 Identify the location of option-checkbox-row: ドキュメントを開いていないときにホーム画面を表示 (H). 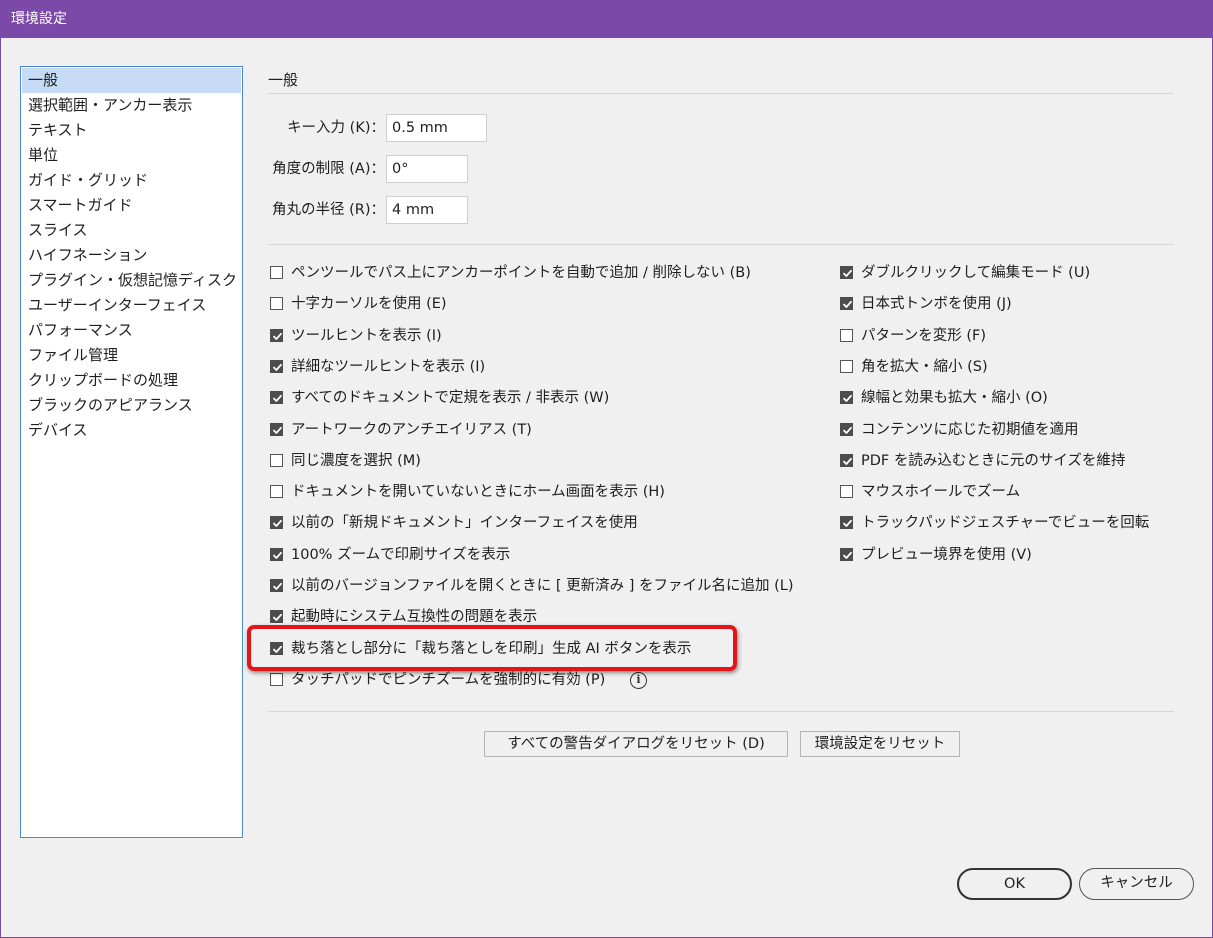
(550, 493).